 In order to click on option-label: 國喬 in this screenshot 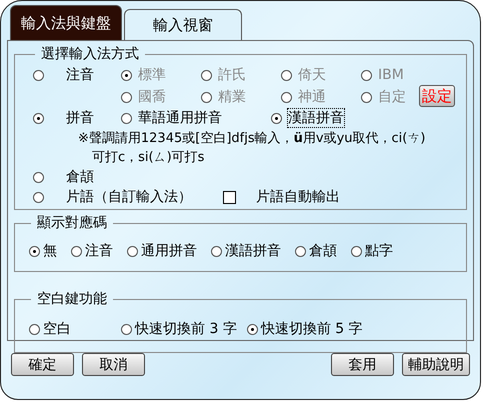, I will do `click(152, 97)`.